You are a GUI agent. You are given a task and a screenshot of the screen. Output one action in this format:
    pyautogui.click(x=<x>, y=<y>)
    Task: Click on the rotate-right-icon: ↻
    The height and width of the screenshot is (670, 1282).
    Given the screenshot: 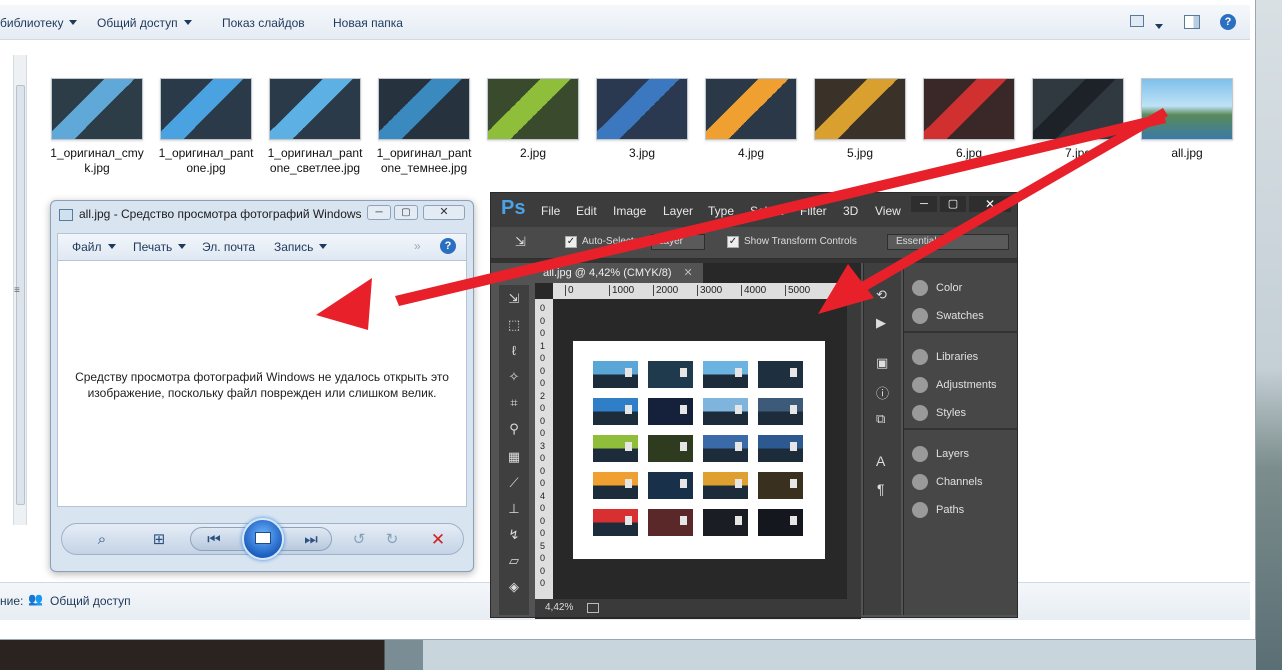 What is the action you would take?
    pyautogui.click(x=392, y=540)
    